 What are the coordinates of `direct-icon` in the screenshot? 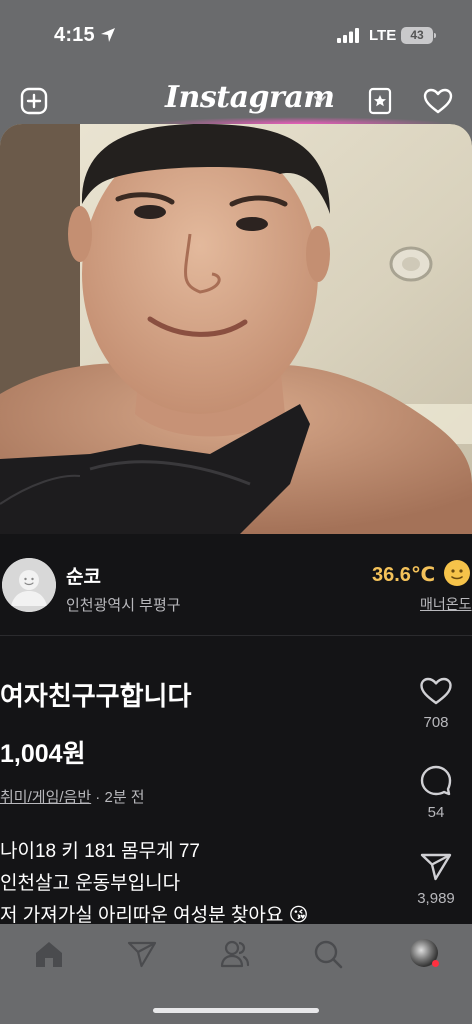 It's located at (142, 954).